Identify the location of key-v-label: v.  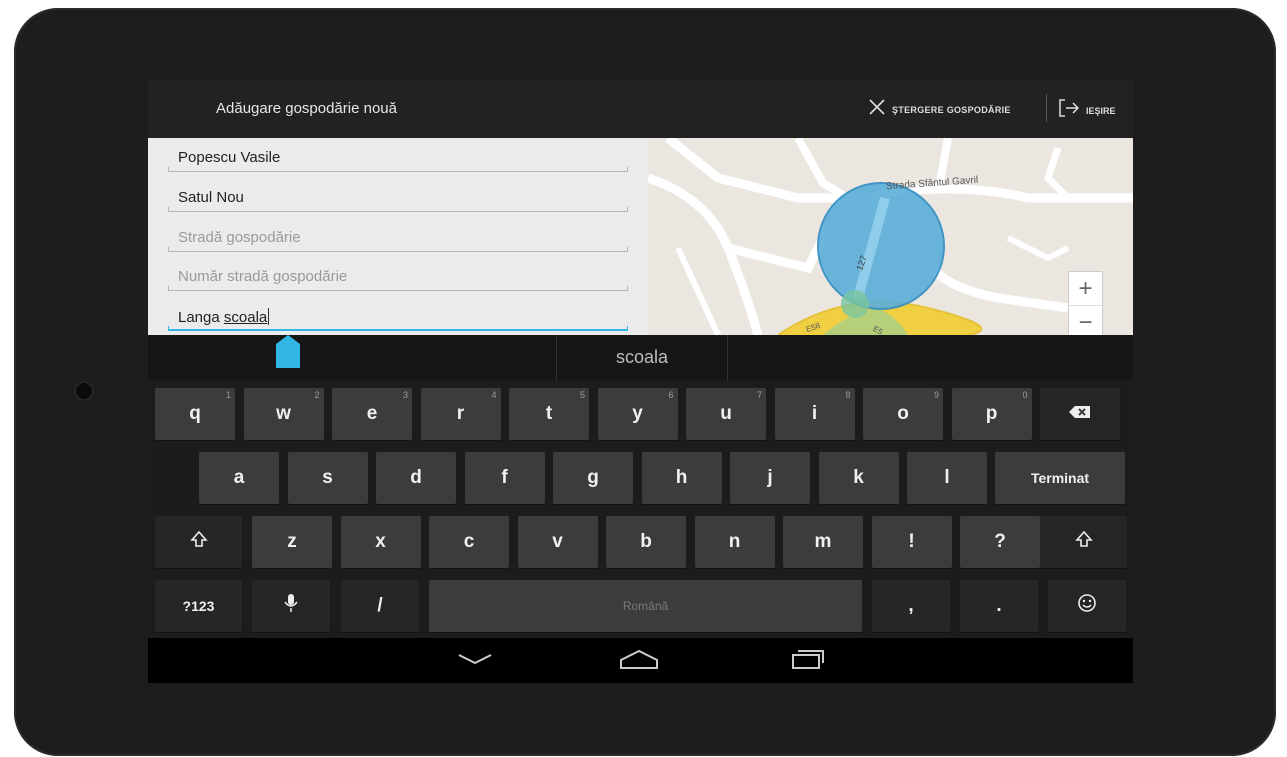
(557, 541).